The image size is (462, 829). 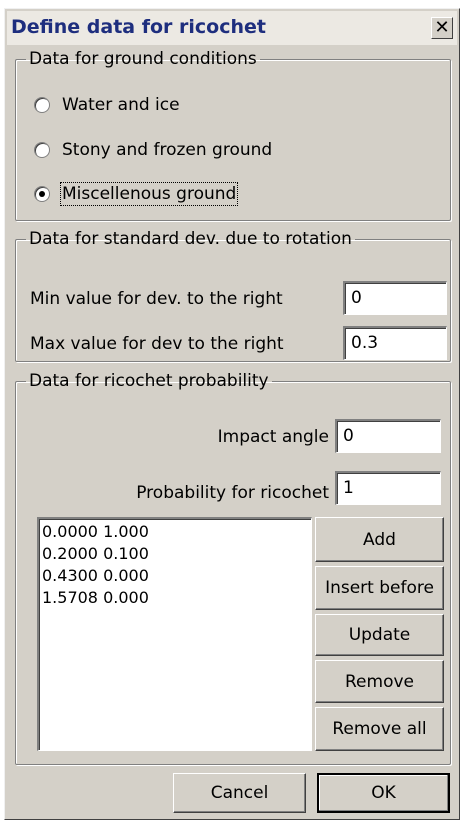 I want to click on min-dev-label: Min value for dev. to the right, so click(x=156, y=299).